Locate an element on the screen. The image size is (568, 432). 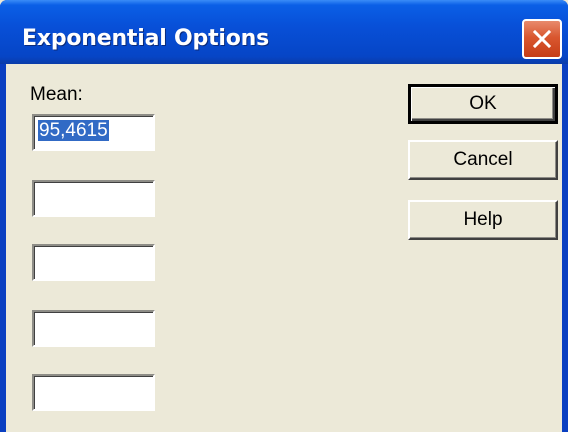
title-bar: Exponential Options is located at coordinates (284, 32).